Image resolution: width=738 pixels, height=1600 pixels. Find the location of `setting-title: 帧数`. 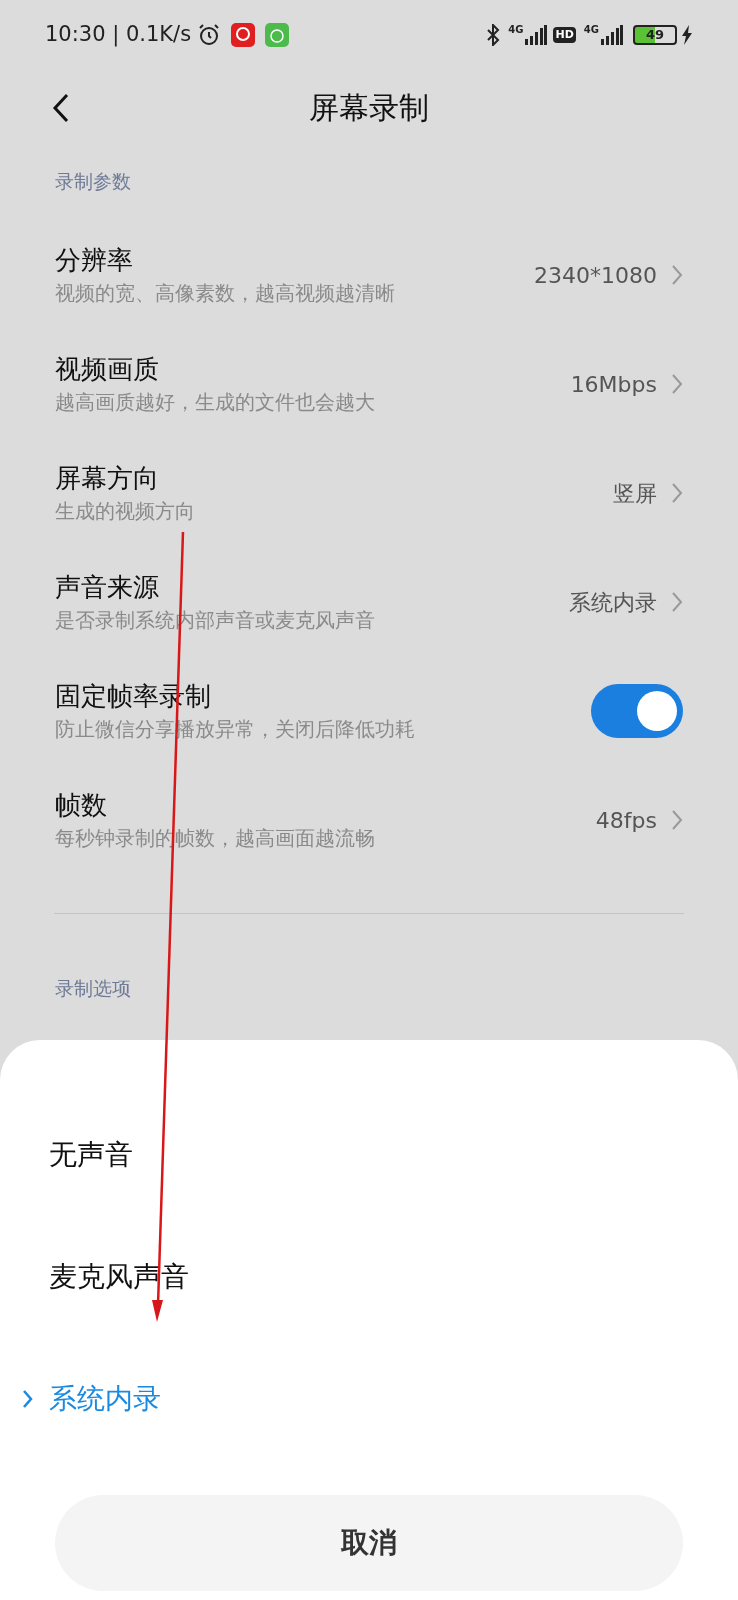

setting-title: 帧数 is located at coordinates (81, 805).